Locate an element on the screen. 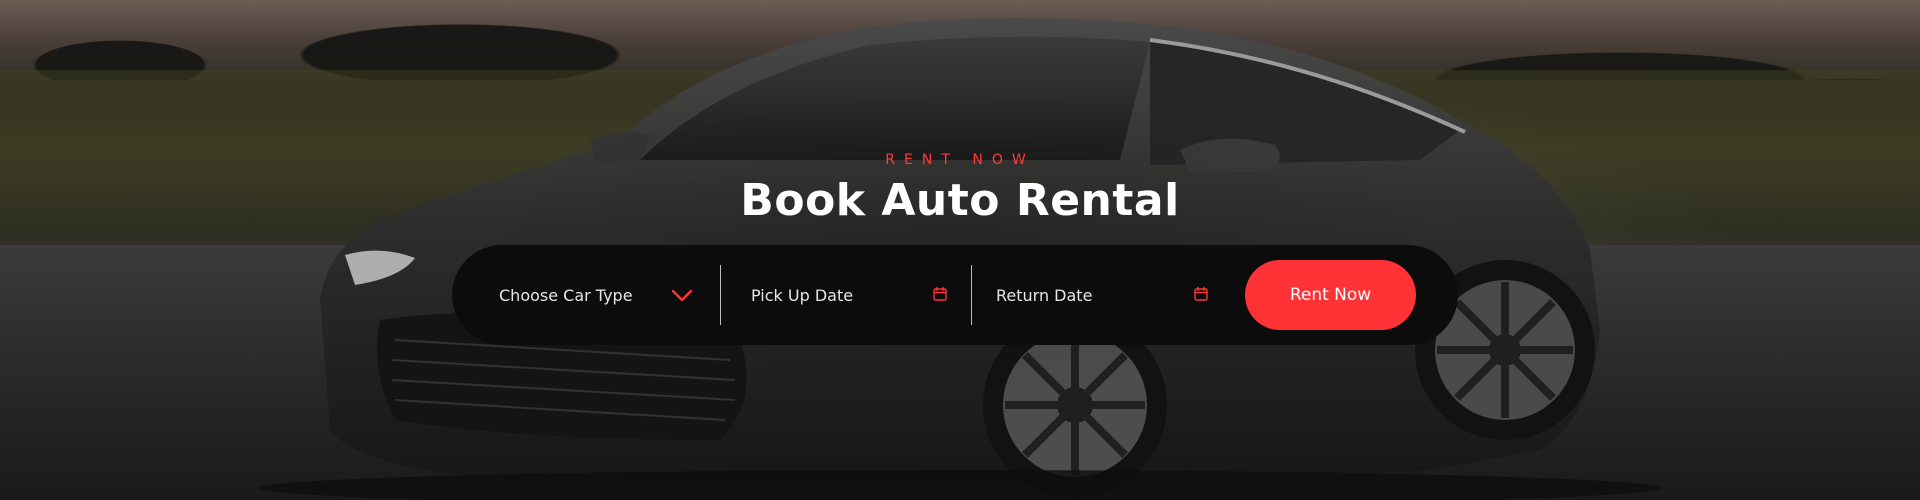 The height and width of the screenshot is (500, 1920). car-type-select: Choose Car Type is located at coordinates (586, 295).